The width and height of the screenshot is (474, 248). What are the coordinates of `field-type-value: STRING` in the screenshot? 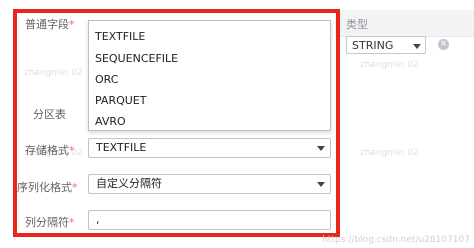 It's located at (373, 45).